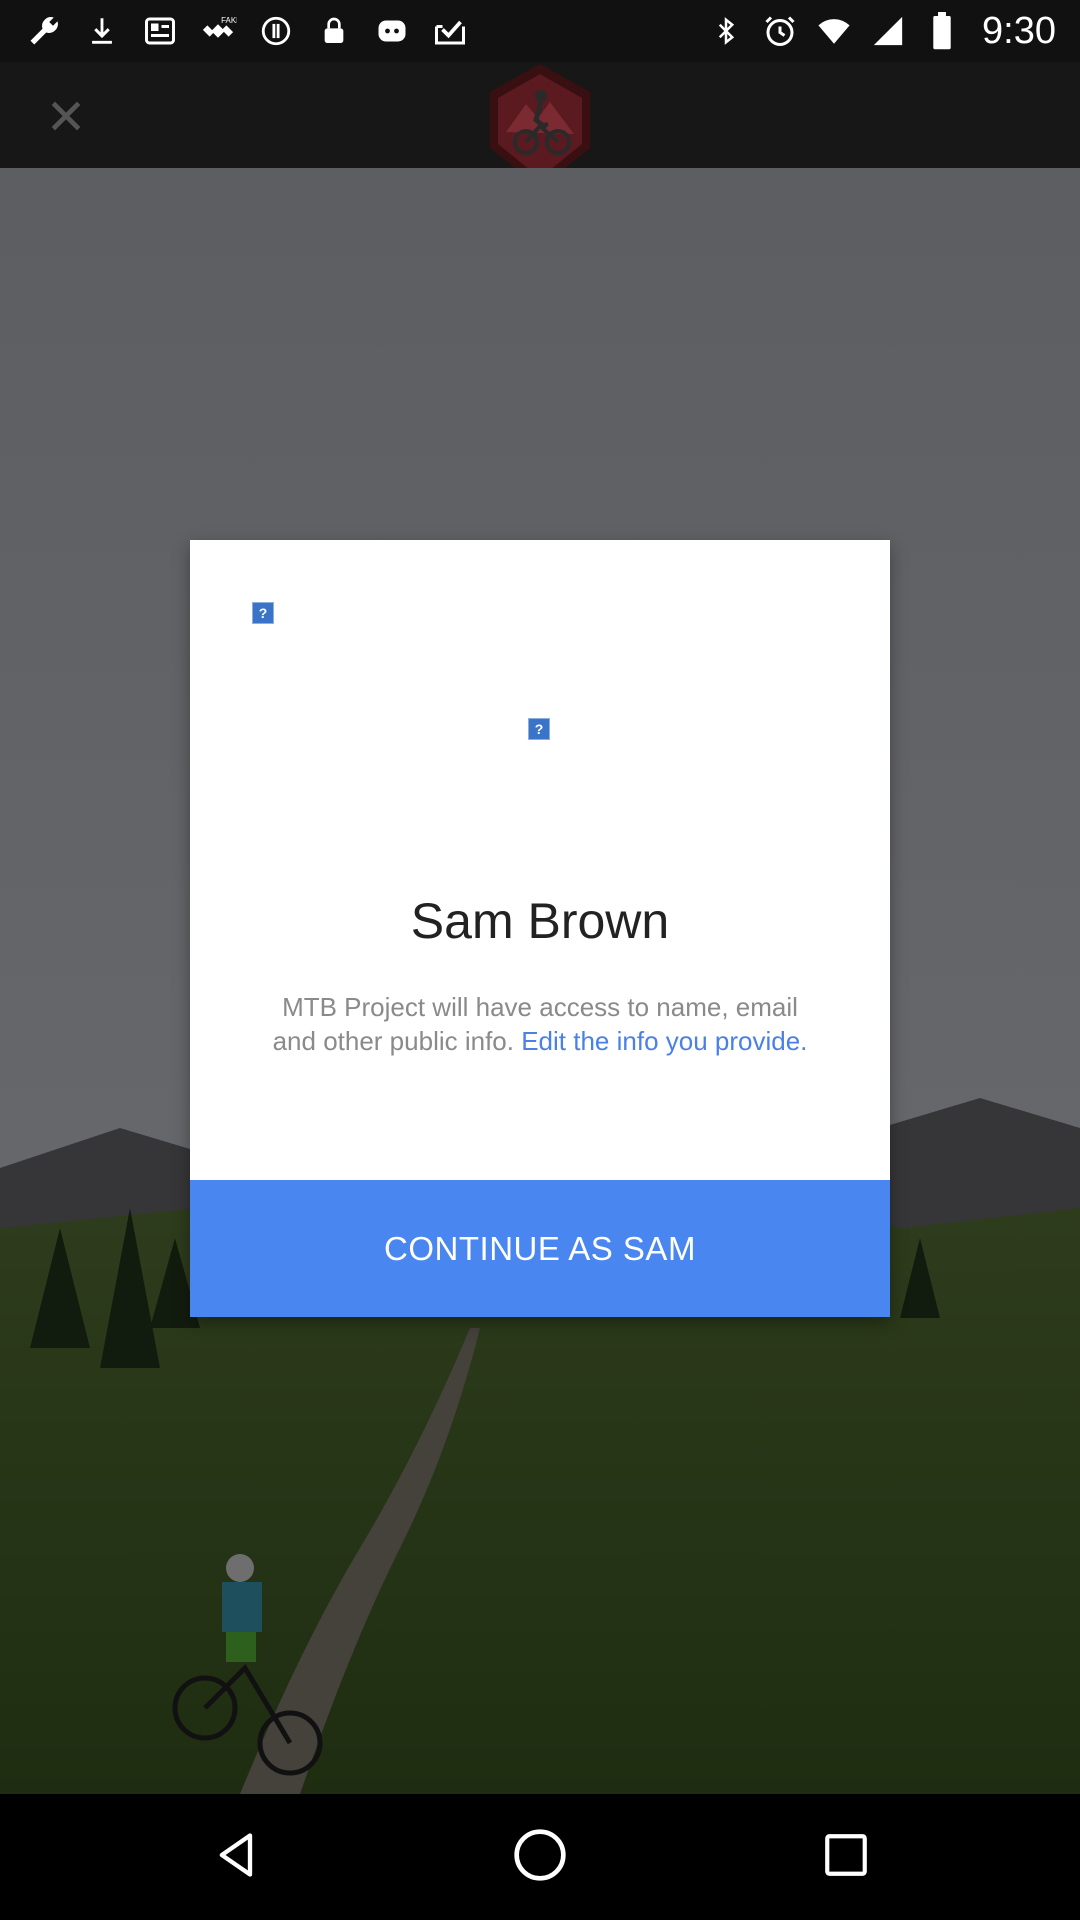 The height and width of the screenshot is (1920, 1080). I want to click on wrench-icon, so click(44, 31).